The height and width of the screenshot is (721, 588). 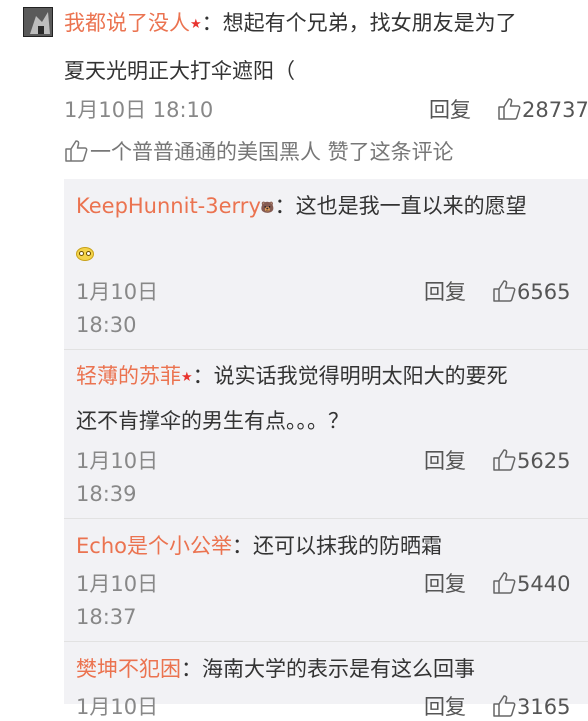 I want to click on reply-2-reply-button: 回复, so click(x=445, y=461).